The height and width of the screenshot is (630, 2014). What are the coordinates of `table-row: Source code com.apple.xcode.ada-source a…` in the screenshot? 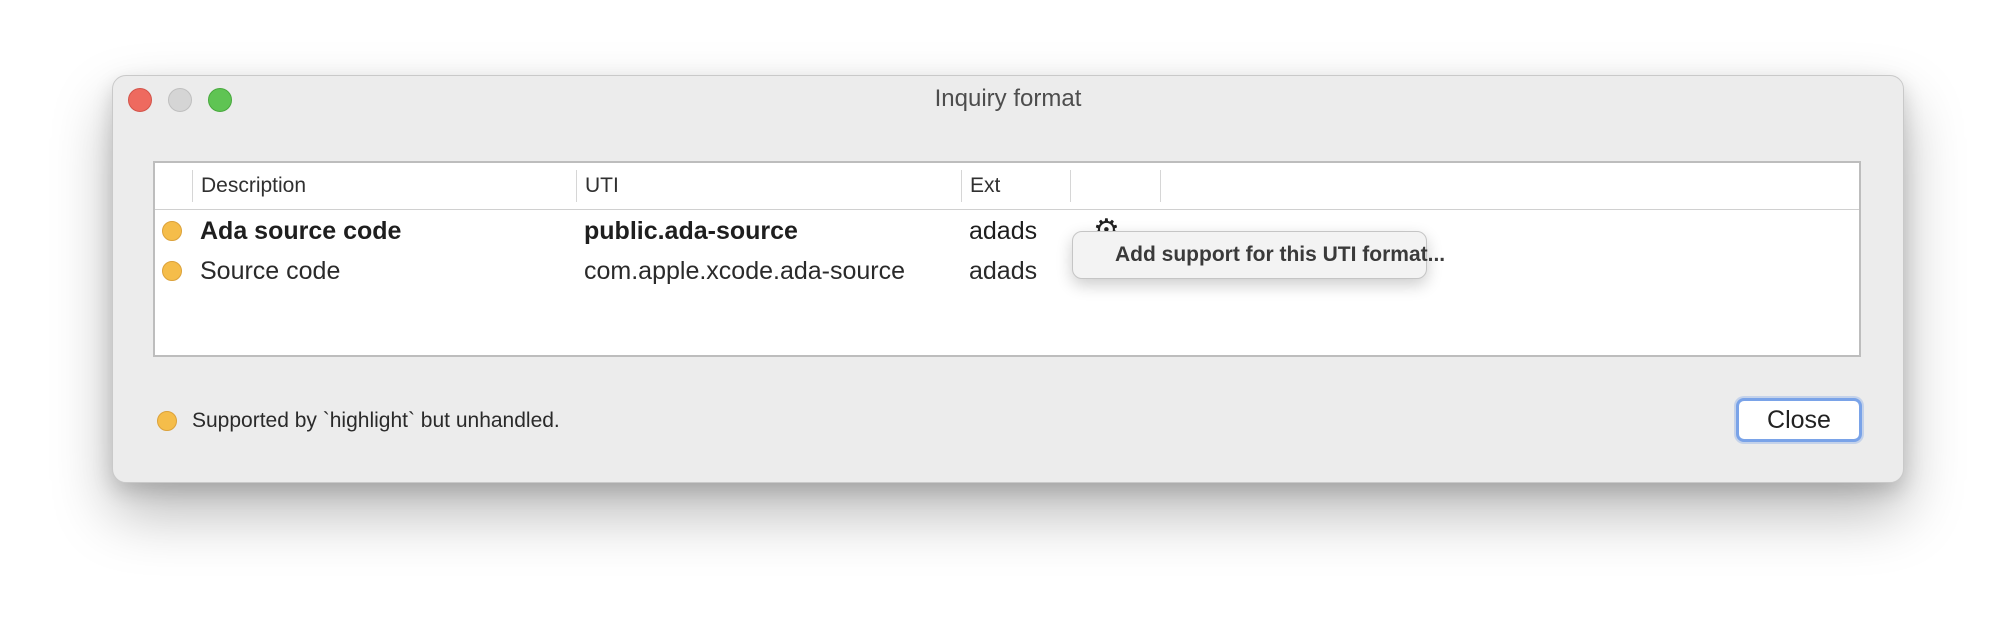 It's located at (1007, 271).